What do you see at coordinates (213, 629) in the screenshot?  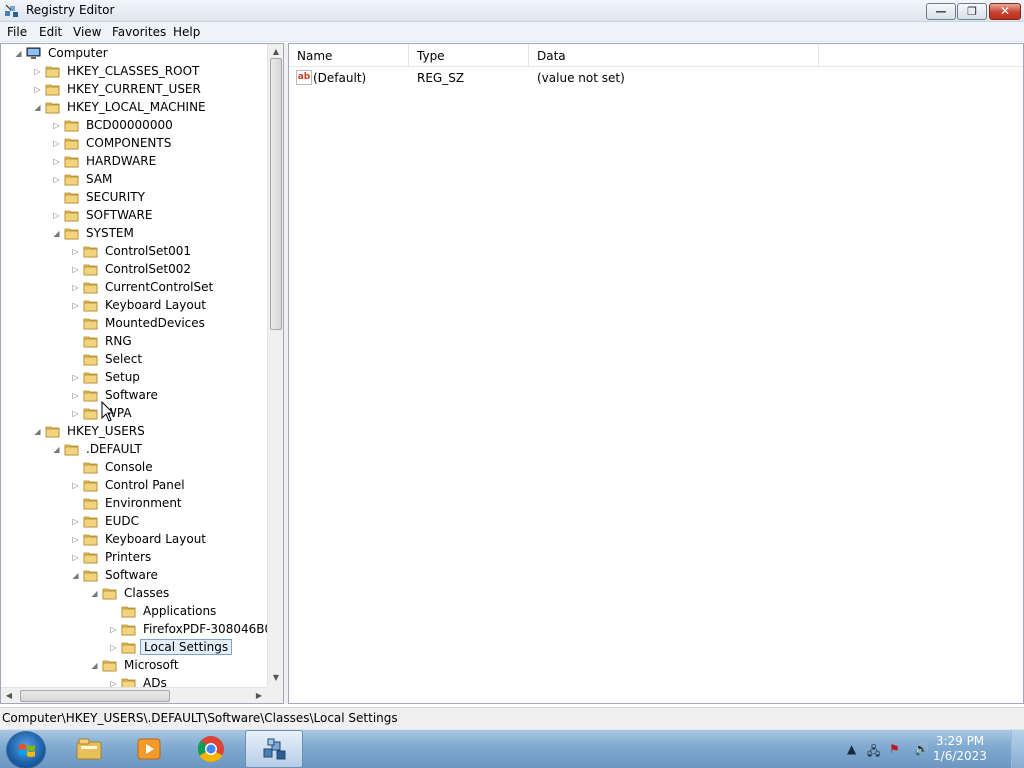 I see `tree-node-label: FirefoxPDF-308046B0AF4` at bounding box center [213, 629].